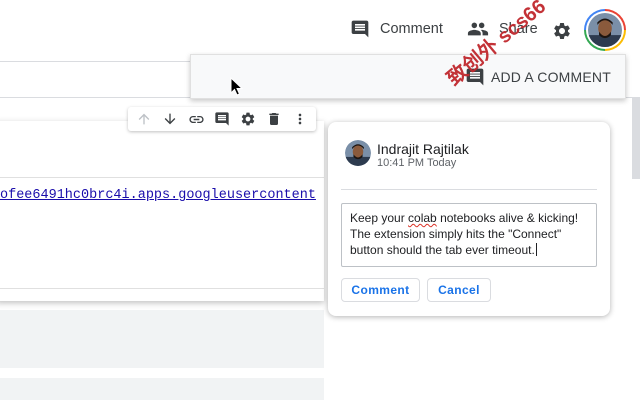 Image resolution: width=640 pixels, height=400 pixels. I want to click on delete-cell-button, so click(274, 119).